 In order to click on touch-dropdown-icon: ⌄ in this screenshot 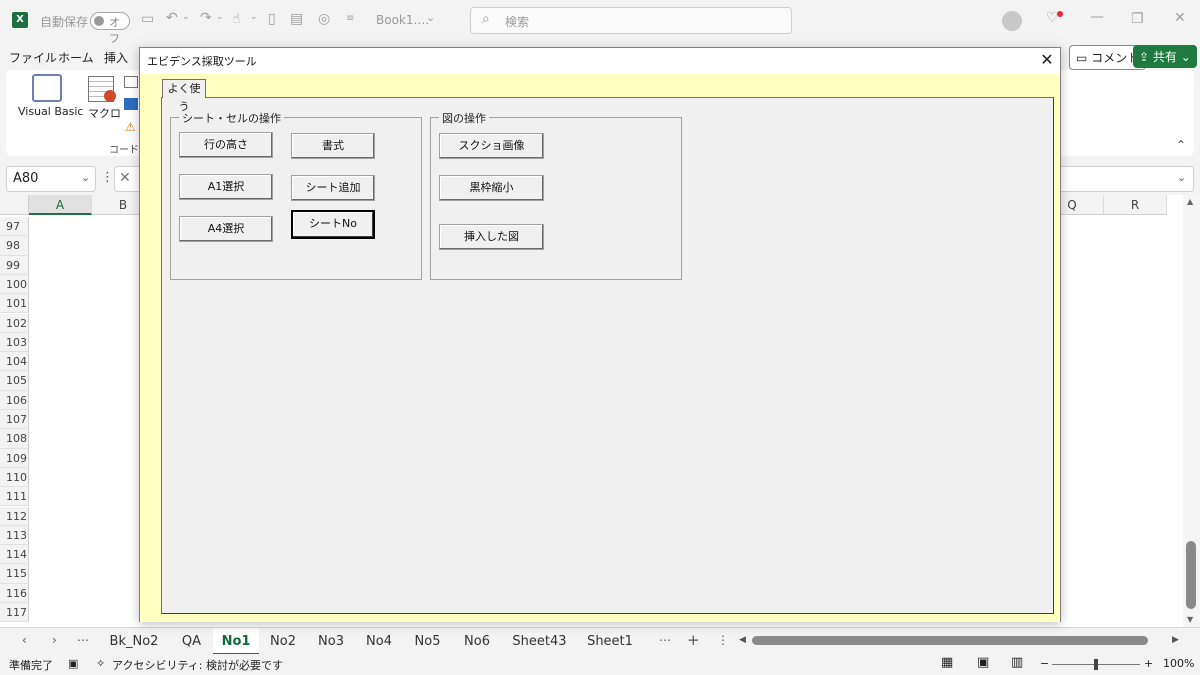, I will do `click(254, 17)`.